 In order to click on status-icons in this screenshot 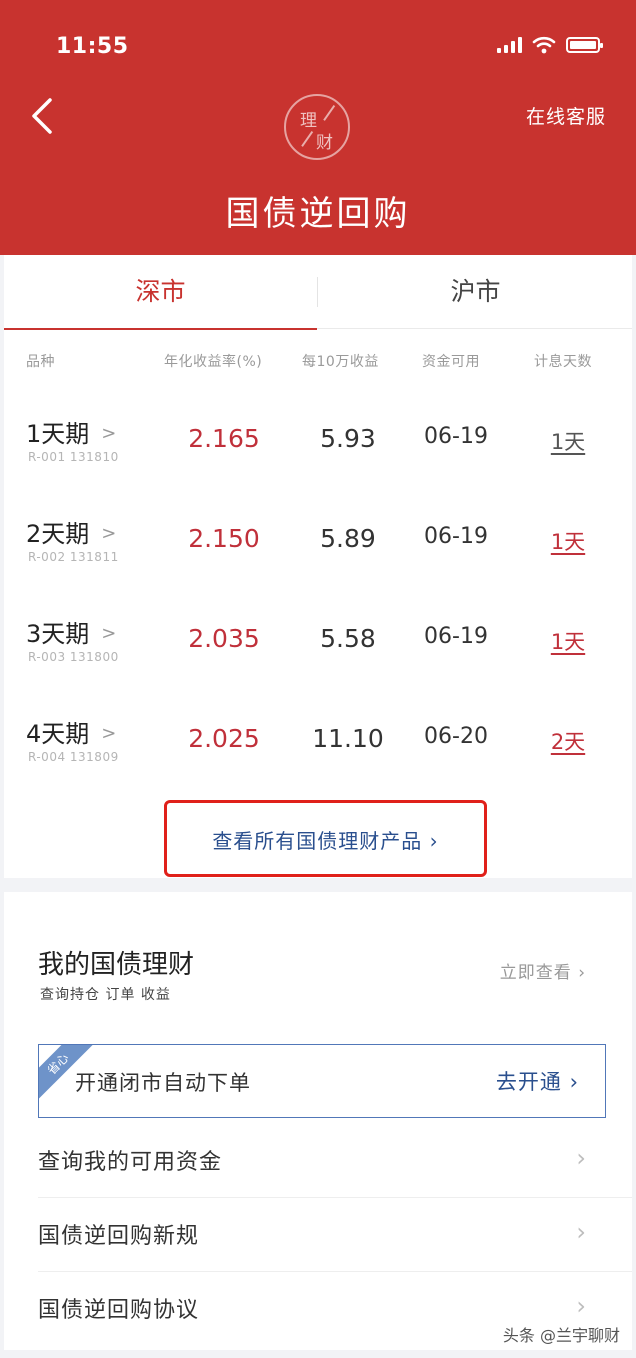, I will do `click(550, 45)`.